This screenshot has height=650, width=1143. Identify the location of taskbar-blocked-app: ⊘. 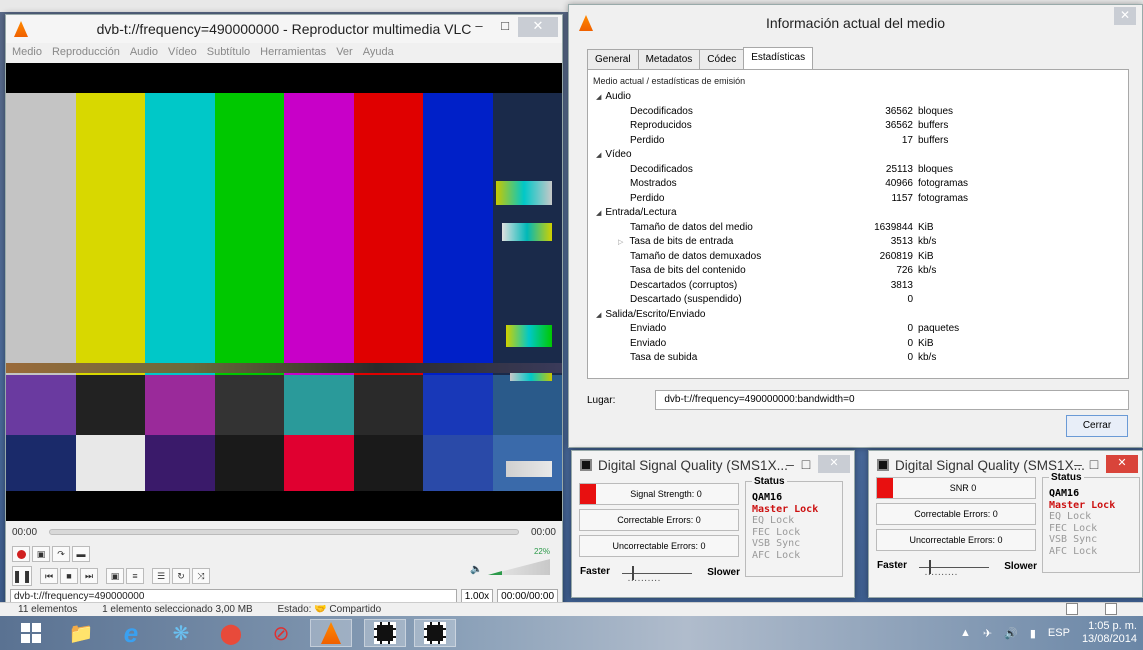
(281, 633).